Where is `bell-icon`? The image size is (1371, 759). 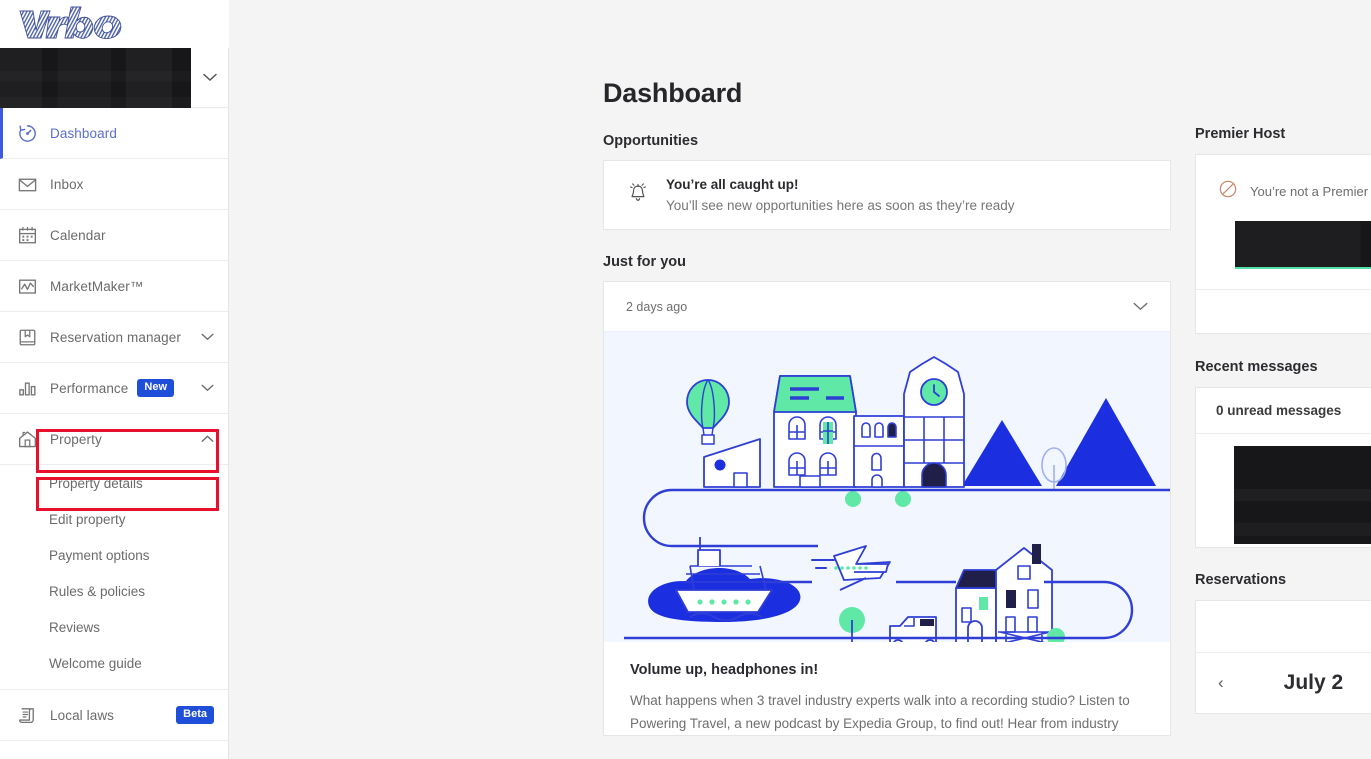 bell-icon is located at coordinates (638, 195).